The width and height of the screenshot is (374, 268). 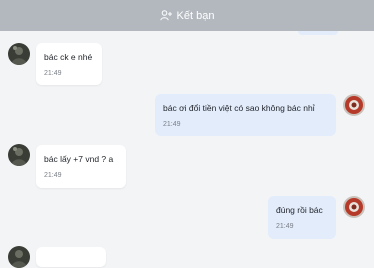 I want to click on add-friend-button: Kết bạn, so click(x=196, y=16).